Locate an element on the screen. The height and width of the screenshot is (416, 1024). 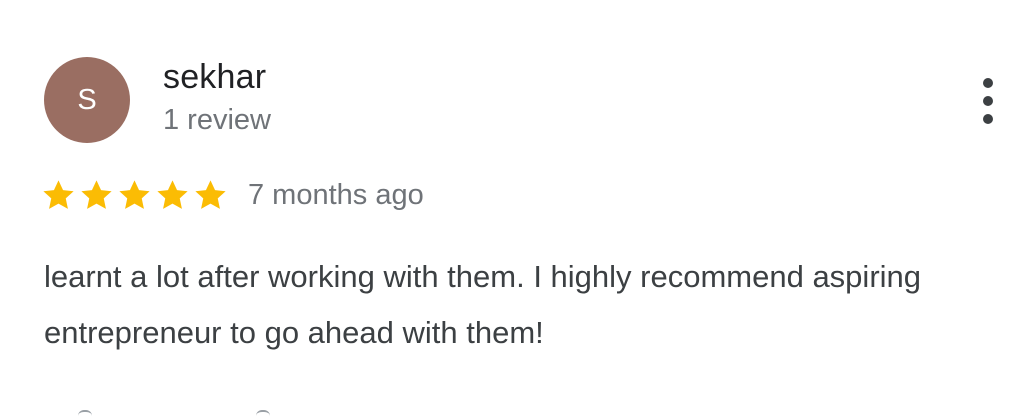
more-options-button is located at coordinates (988, 101).